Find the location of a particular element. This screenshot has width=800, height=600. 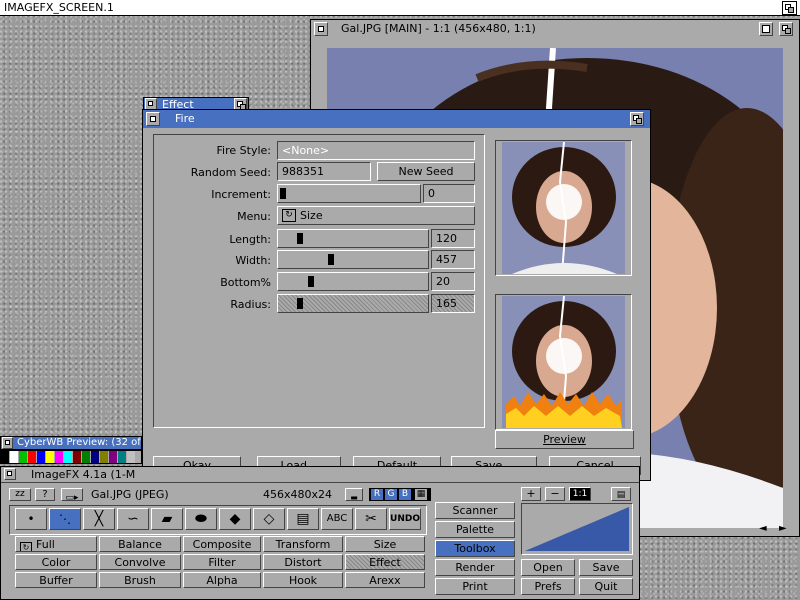

screen-depth-gadget is located at coordinates (789, 8).